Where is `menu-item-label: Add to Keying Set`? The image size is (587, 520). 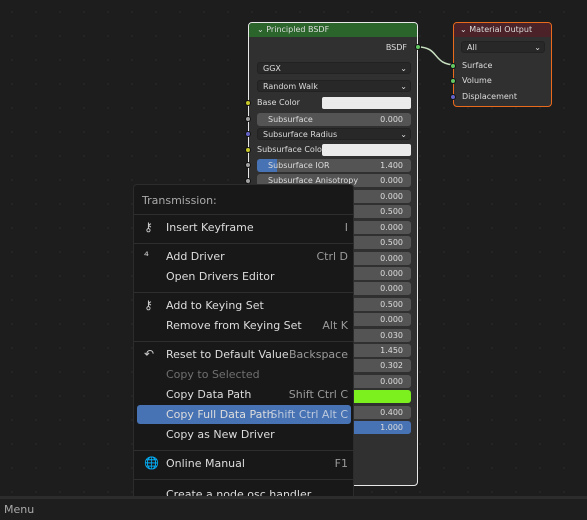
menu-item-label: Add to Keying Set is located at coordinates (215, 305).